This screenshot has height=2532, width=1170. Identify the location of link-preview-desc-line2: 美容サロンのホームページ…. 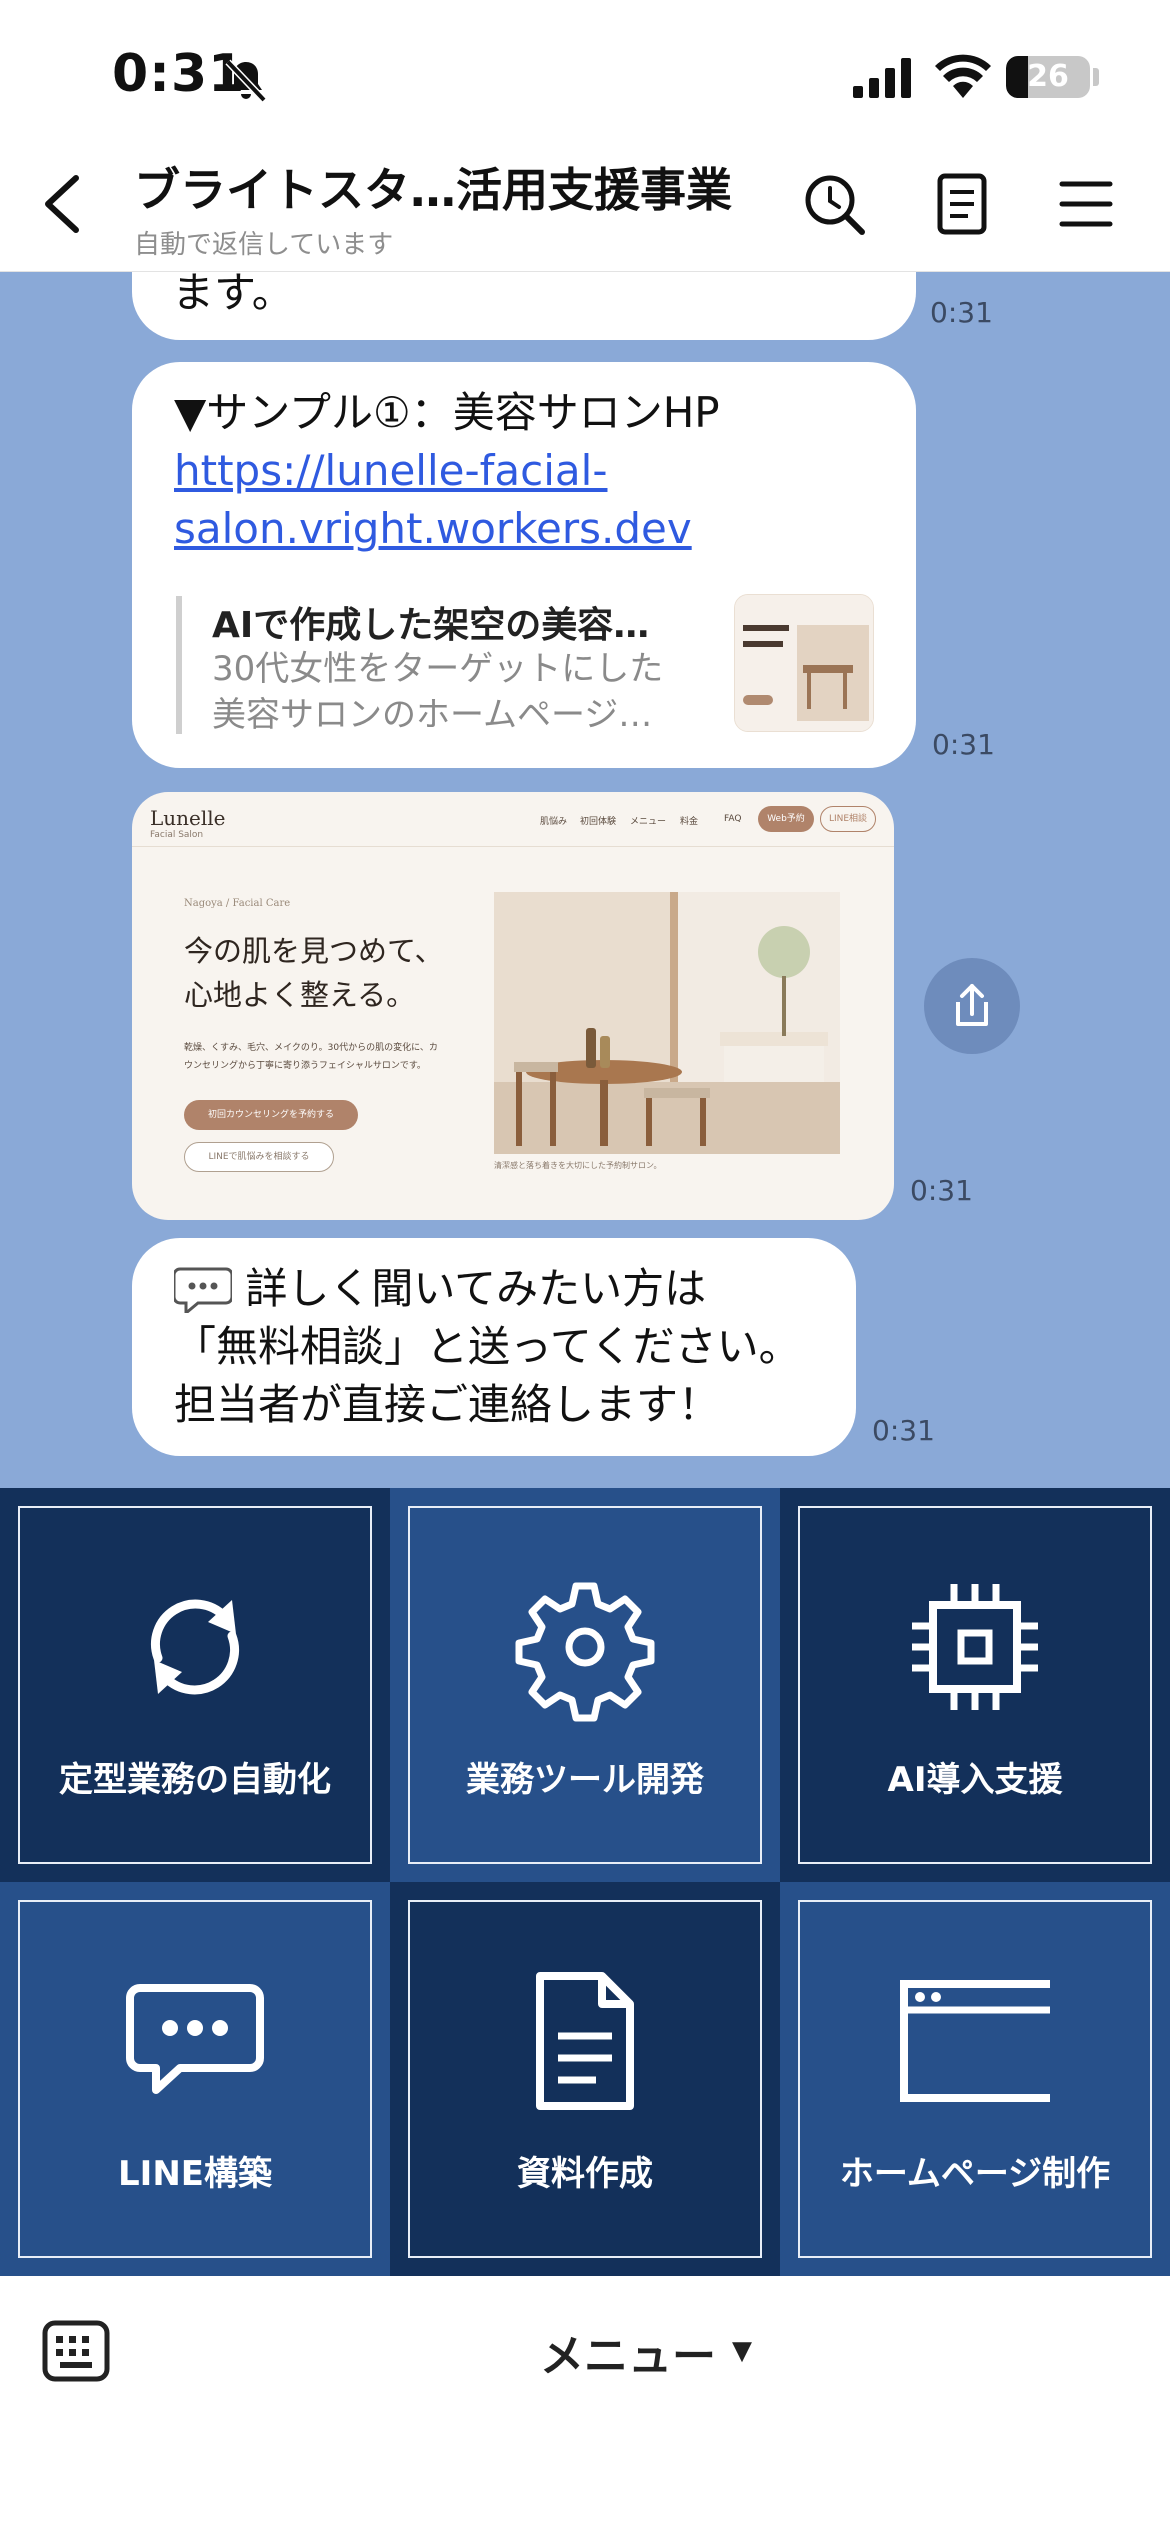
(432, 715).